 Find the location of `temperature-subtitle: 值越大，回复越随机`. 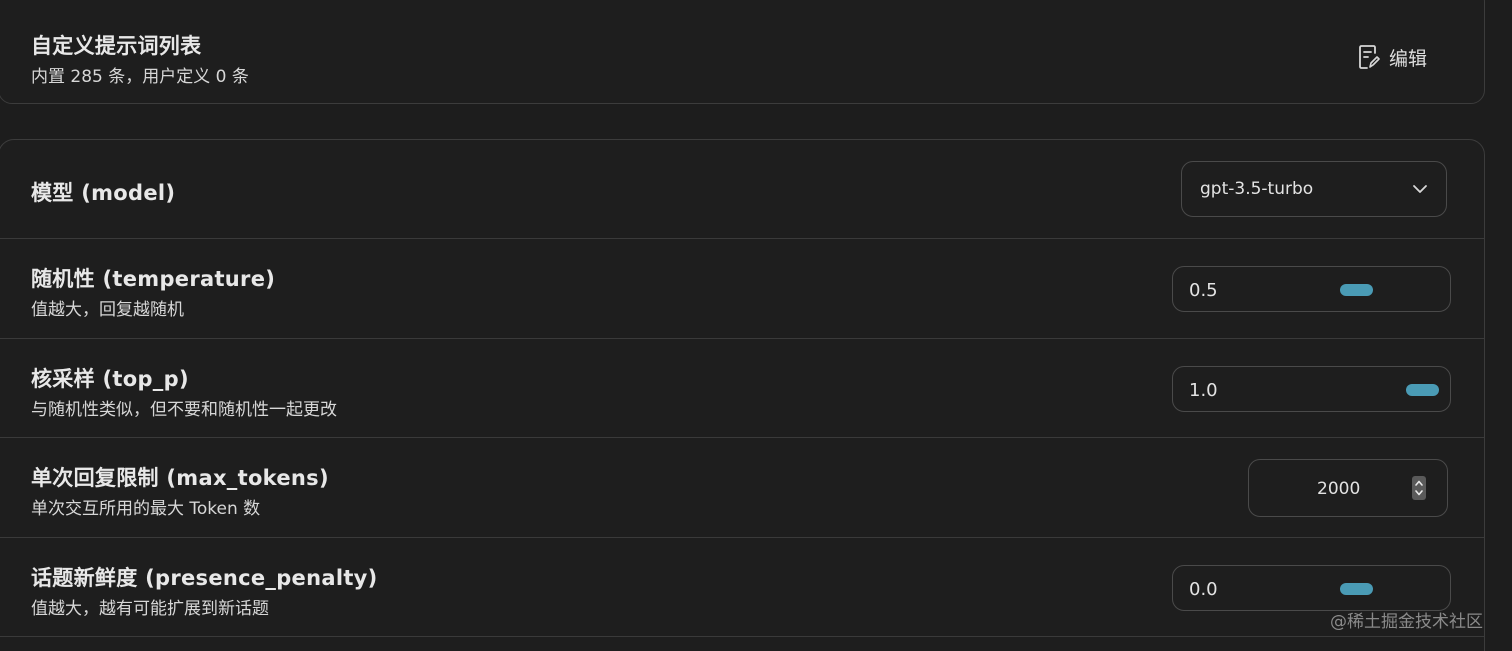

temperature-subtitle: 值越大，回复越随机 is located at coordinates (107, 310).